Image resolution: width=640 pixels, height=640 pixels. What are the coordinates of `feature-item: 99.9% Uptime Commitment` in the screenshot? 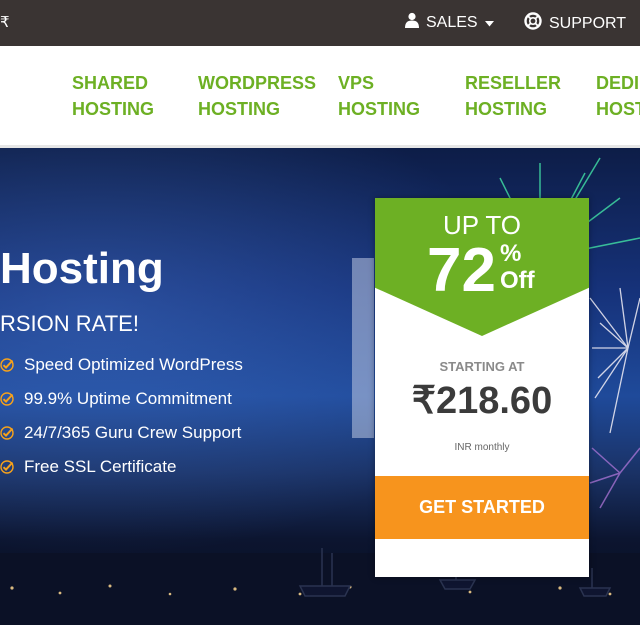 It's located at (121, 399).